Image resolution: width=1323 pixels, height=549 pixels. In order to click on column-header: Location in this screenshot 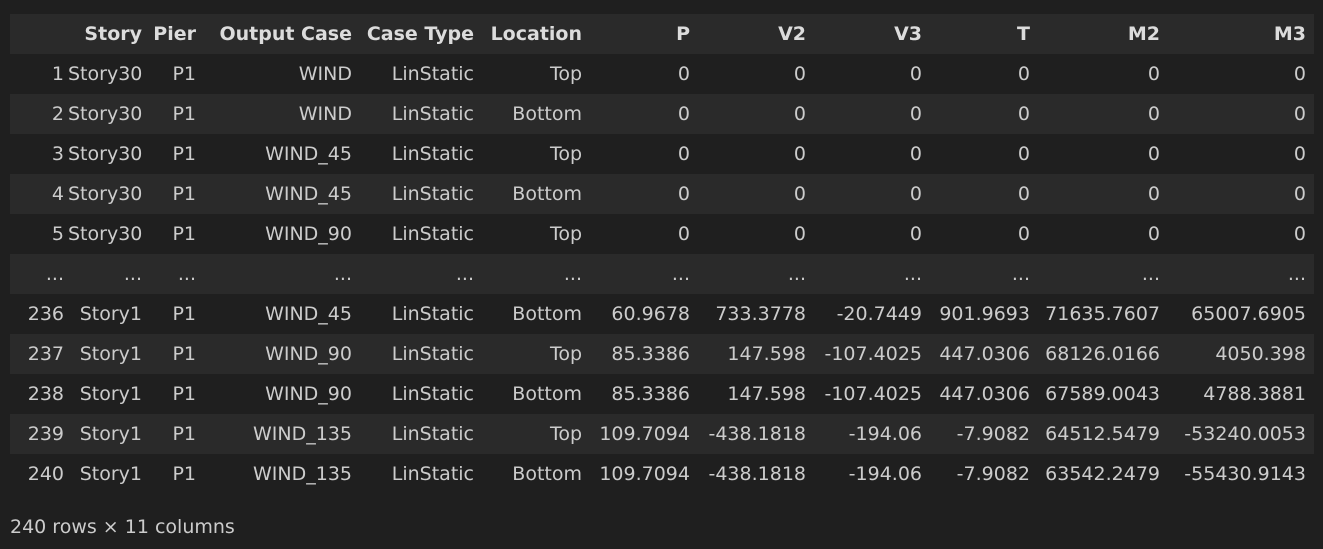, I will do `click(536, 34)`.